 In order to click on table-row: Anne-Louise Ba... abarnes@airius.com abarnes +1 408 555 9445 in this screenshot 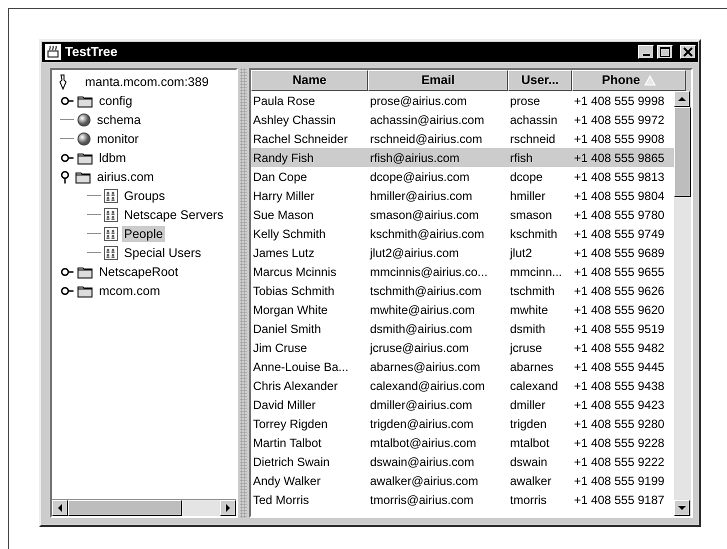, I will do `click(462, 366)`.